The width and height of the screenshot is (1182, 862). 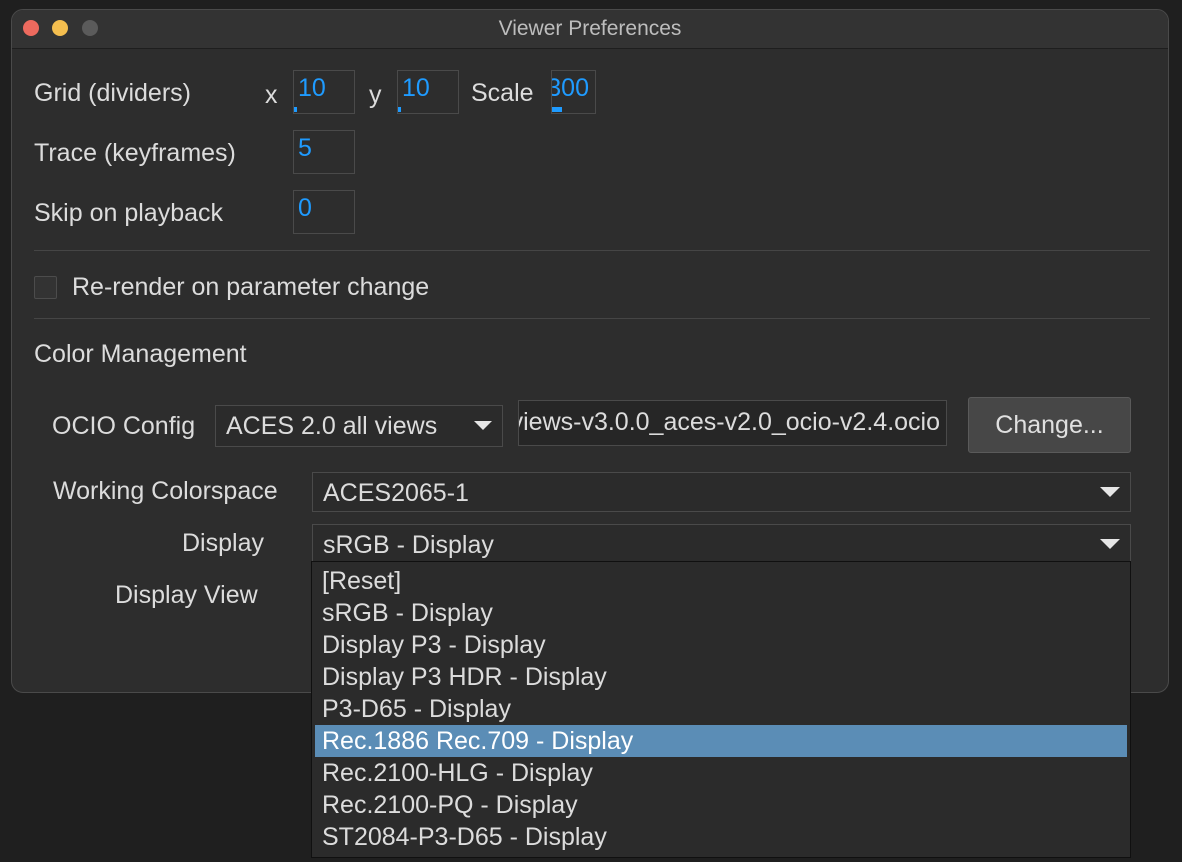 I want to click on trace-label: Trace (keyframes), so click(x=135, y=153).